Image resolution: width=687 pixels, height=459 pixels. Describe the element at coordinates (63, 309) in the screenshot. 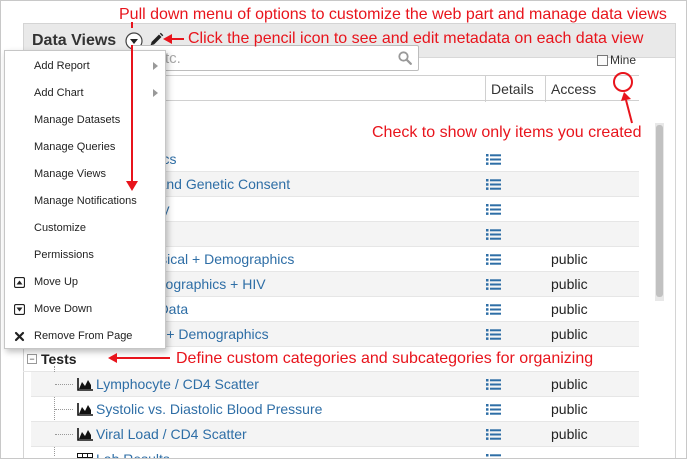

I see `menu-item-label: Move Down` at that location.